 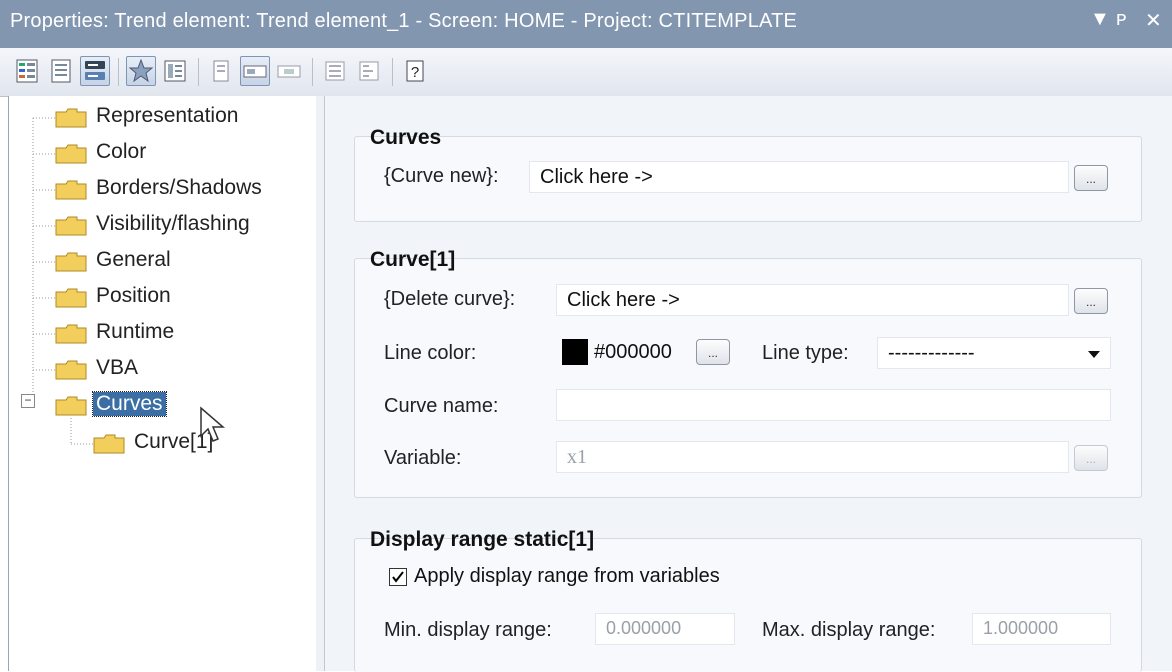 What do you see at coordinates (406, 137) in the screenshot?
I see `curves-heading: Curves` at bounding box center [406, 137].